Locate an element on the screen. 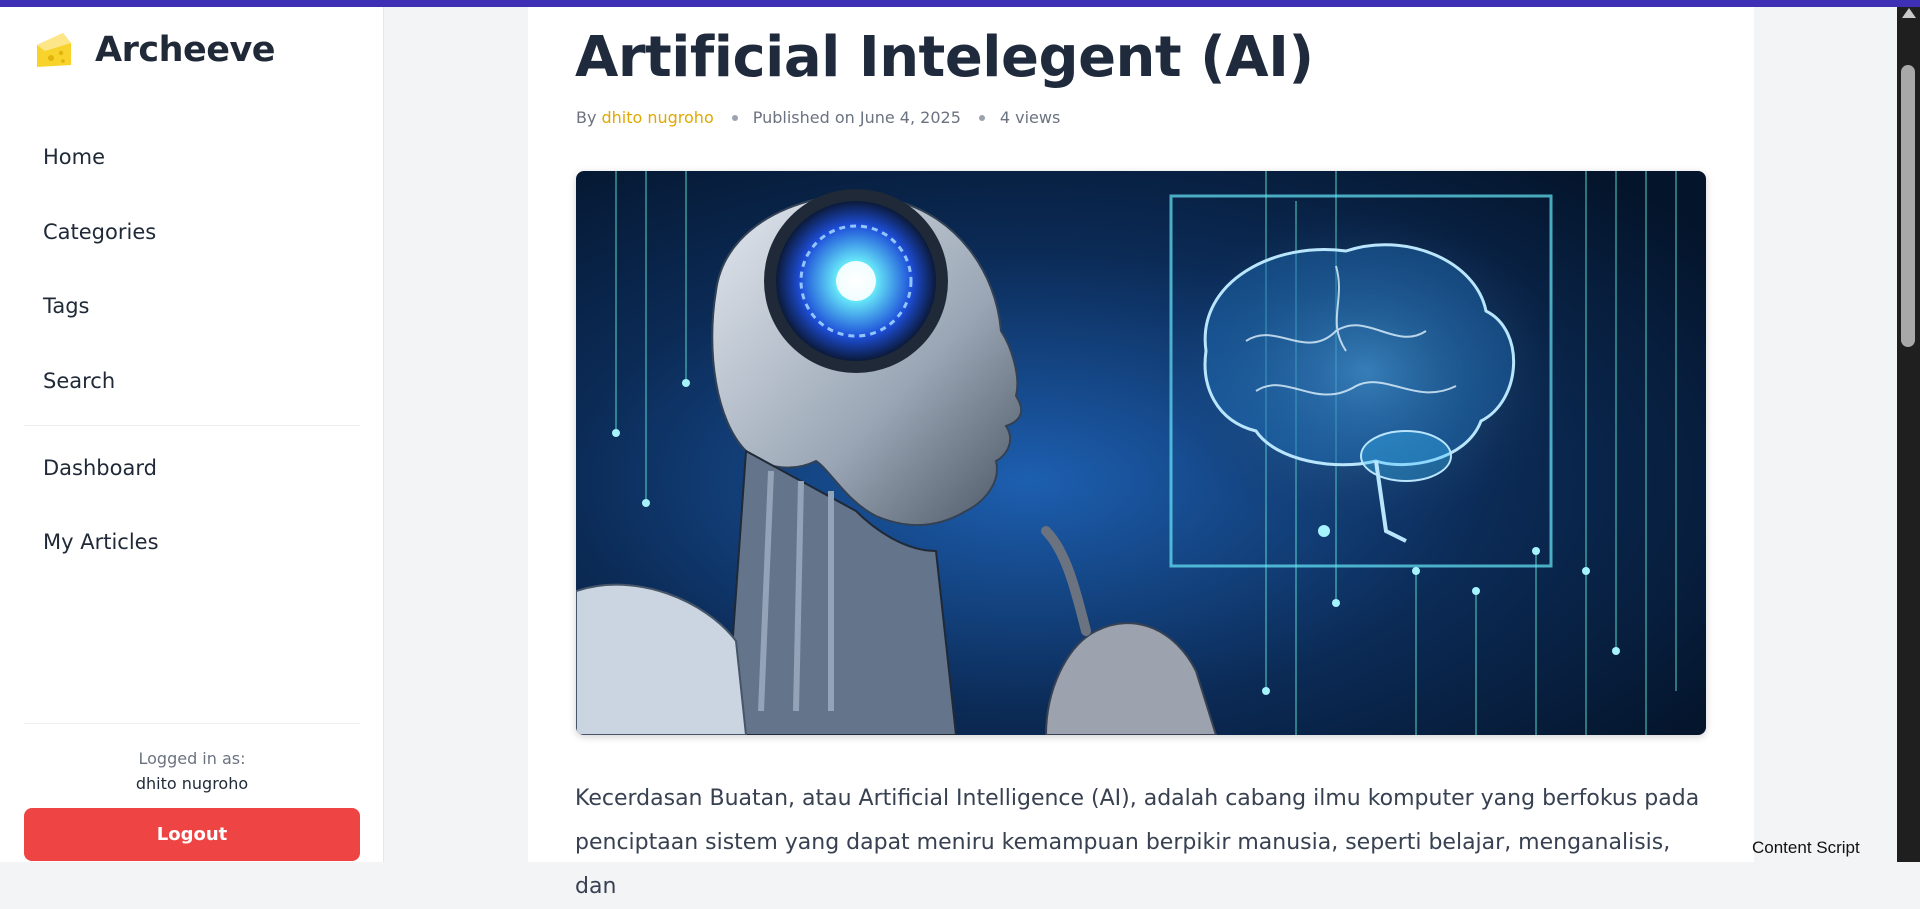  scrollbar-thumb is located at coordinates (1908, 206).